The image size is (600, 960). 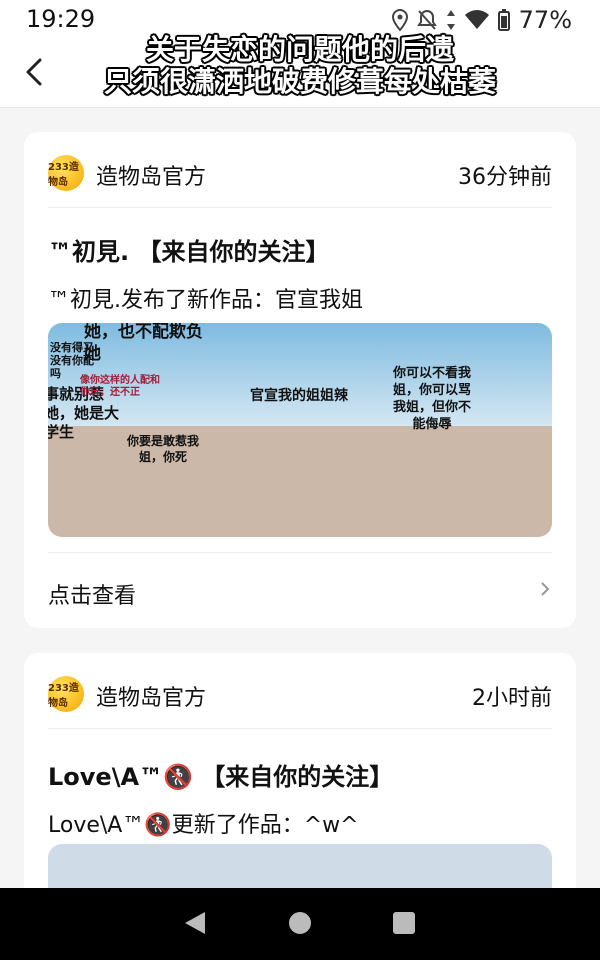 I want to click on nav-home-icon, so click(x=300, y=923).